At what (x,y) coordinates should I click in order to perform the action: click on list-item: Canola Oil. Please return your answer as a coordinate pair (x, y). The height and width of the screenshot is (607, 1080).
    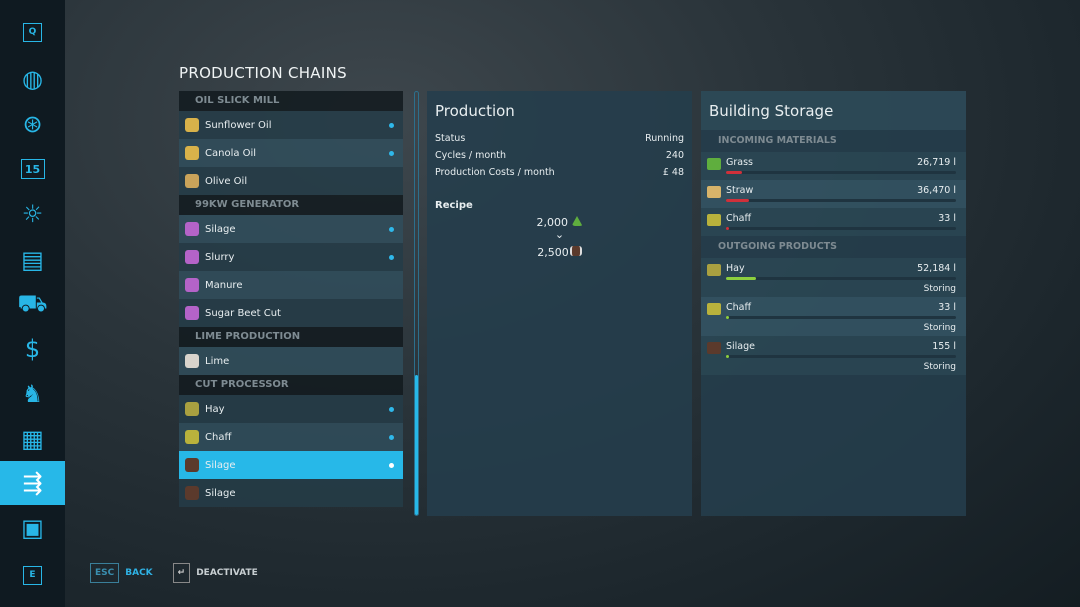
    Looking at the image, I should click on (291, 153).